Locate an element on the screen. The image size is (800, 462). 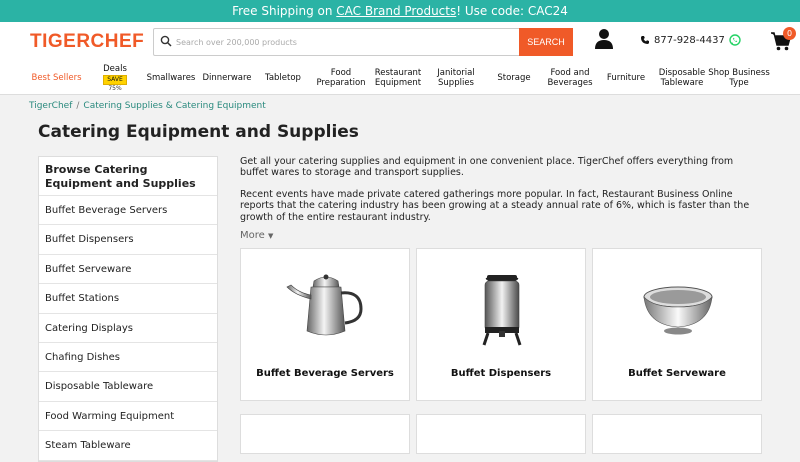
nav-item-label: Smallwares is located at coordinates (171, 77).